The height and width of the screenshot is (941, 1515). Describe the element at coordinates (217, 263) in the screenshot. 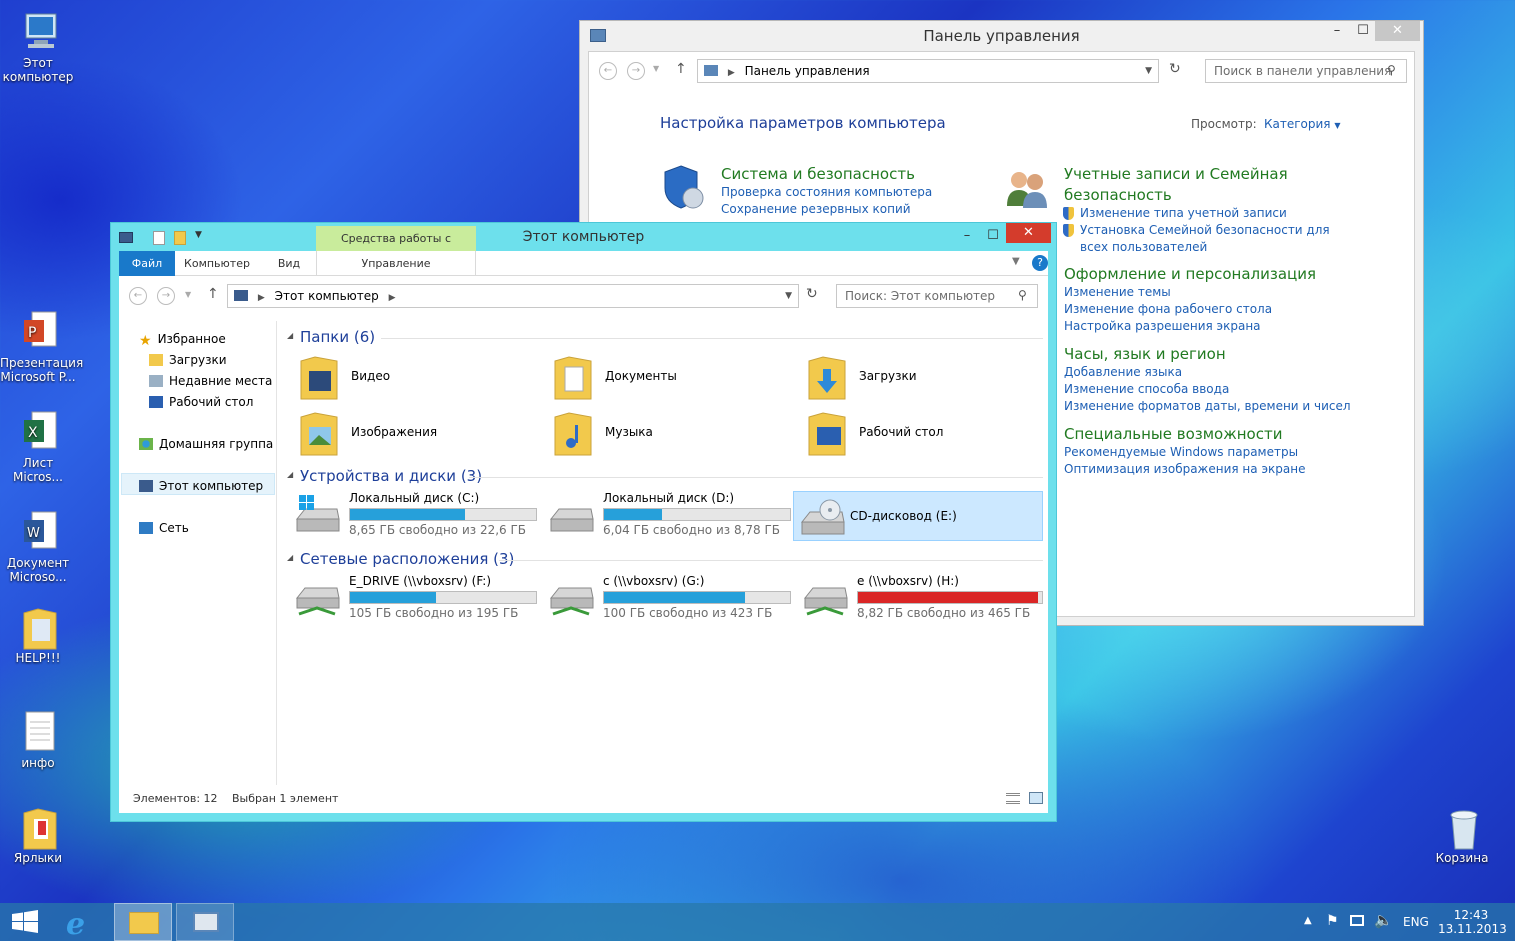

I see `tab-computer: Компьютер` at that location.